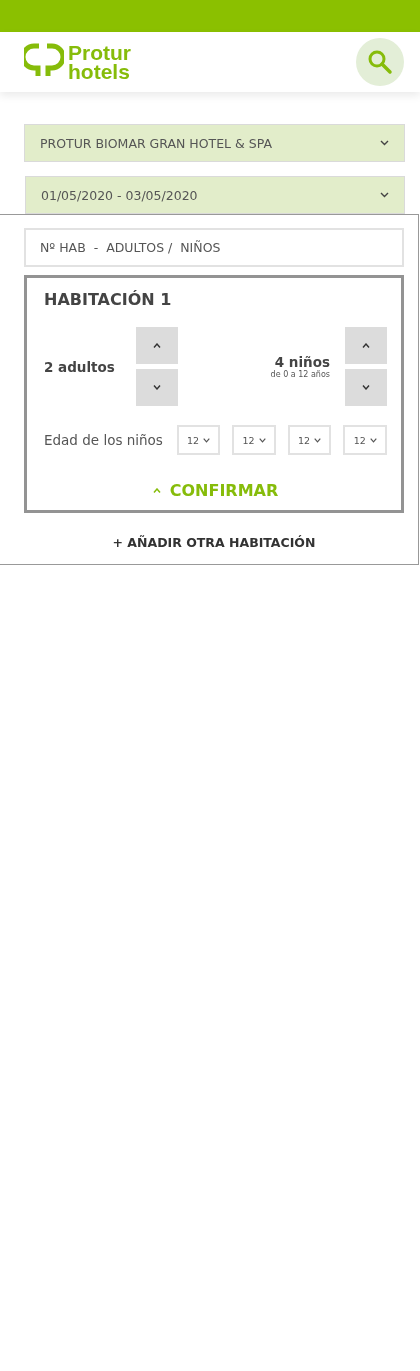 The image size is (420, 1371). Describe the element at coordinates (302, 362) in the screenshot. I see `children-count: 4 niños` at that location.